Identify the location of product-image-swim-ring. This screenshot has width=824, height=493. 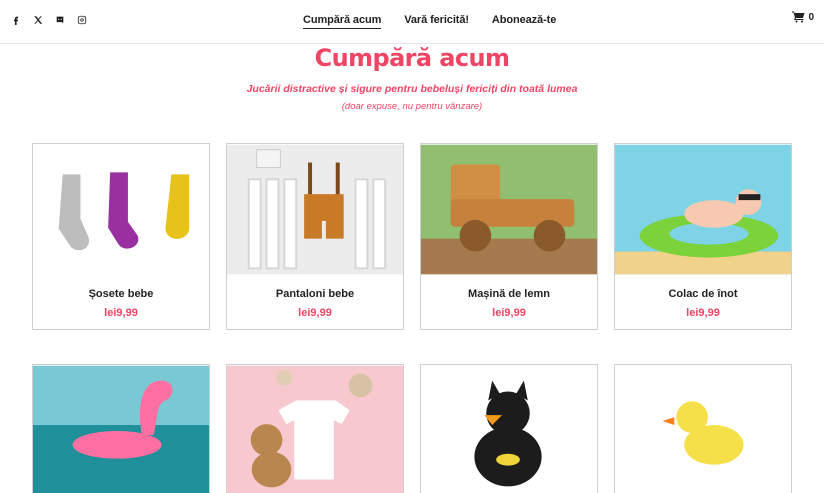
(703, 209).